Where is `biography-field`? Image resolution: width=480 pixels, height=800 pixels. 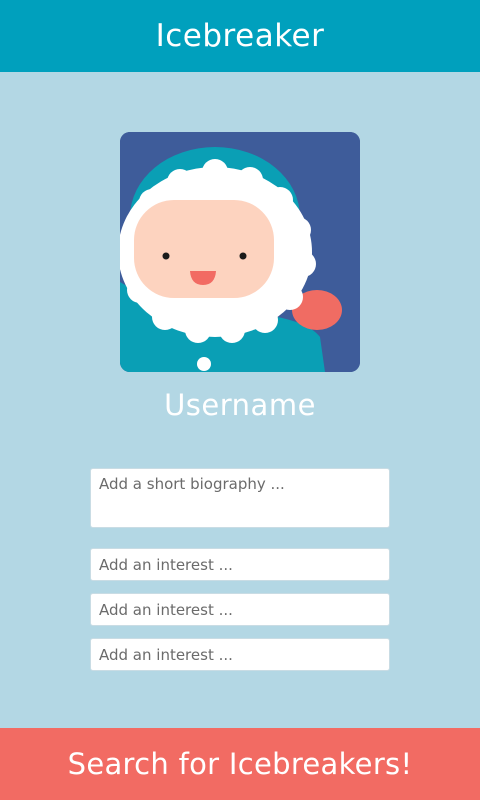 biography-field is located at coordinates (240, 498).